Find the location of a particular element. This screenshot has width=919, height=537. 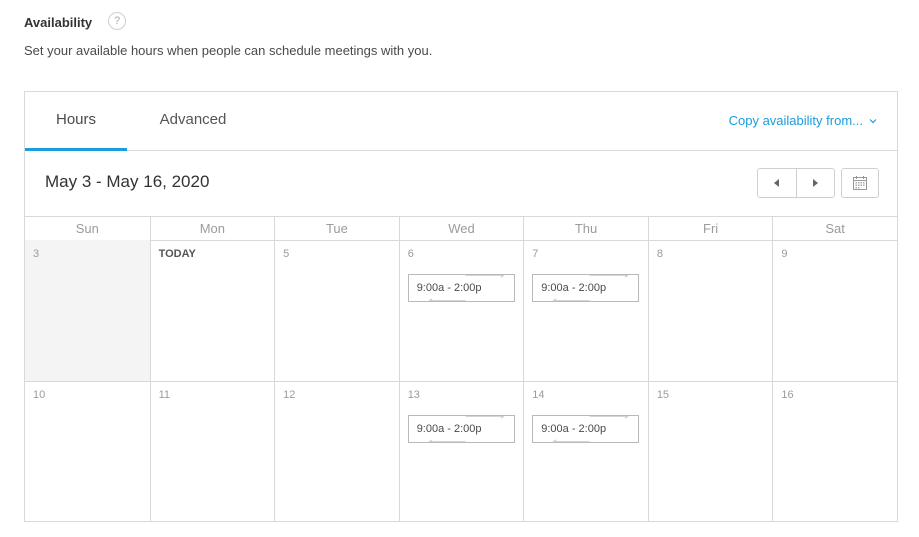

calendar-day-cell: 13 9:00a - 2:00p is located at coordinates (461, 451).